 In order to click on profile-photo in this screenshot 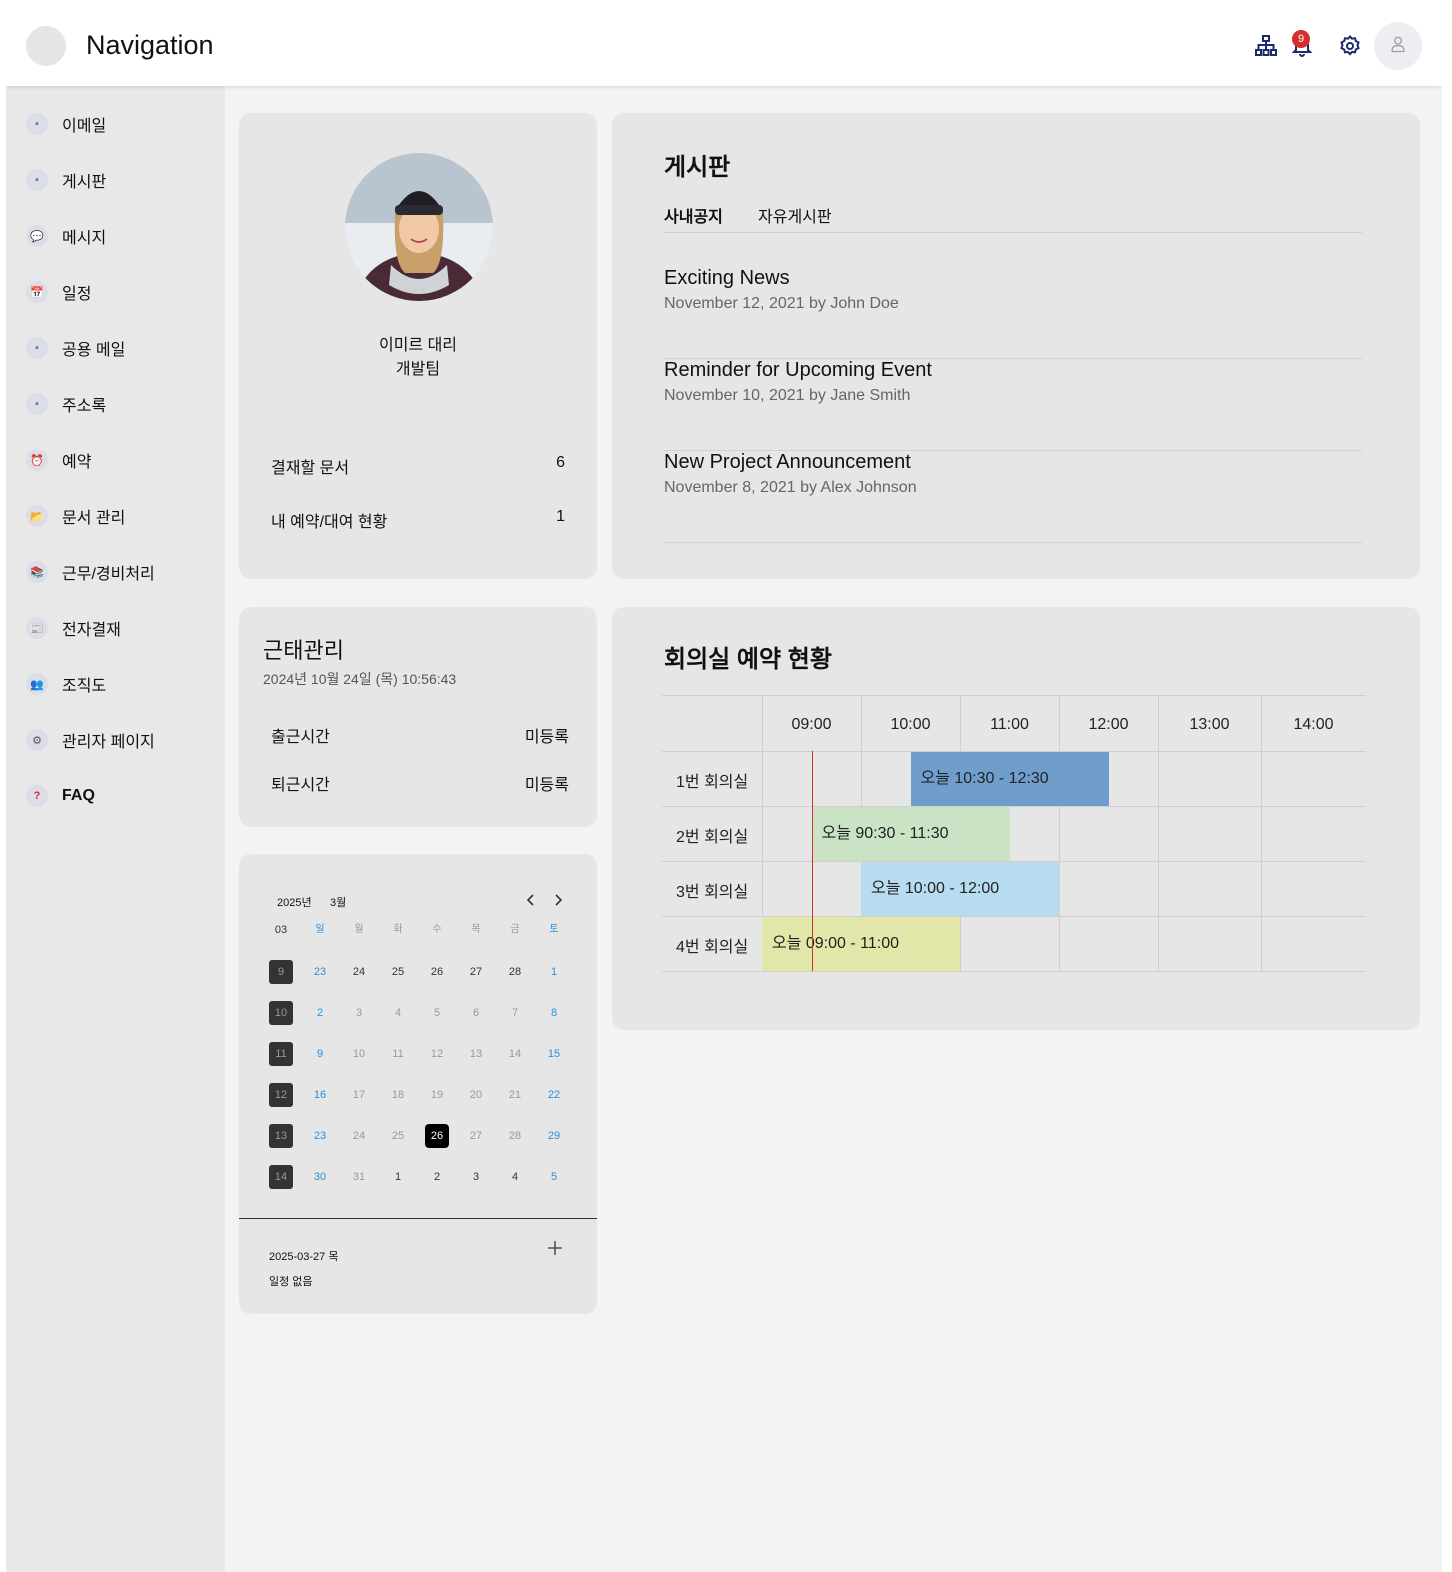, I will do `click(419, 227)`.